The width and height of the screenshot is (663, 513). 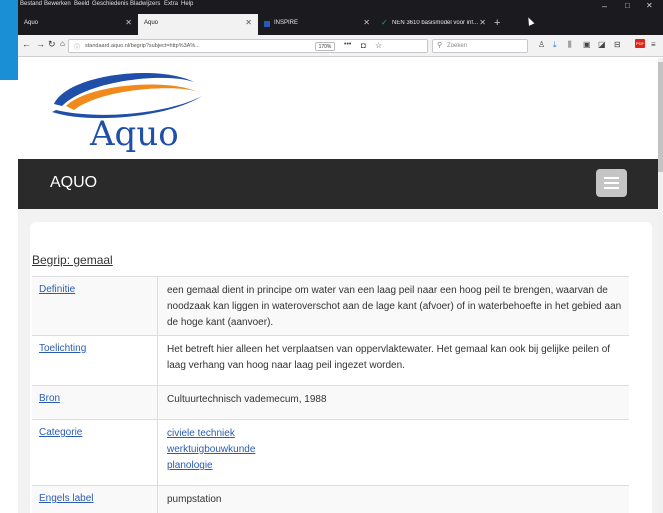 I want to click on back-icon: ←, so click(x=26, y=44).